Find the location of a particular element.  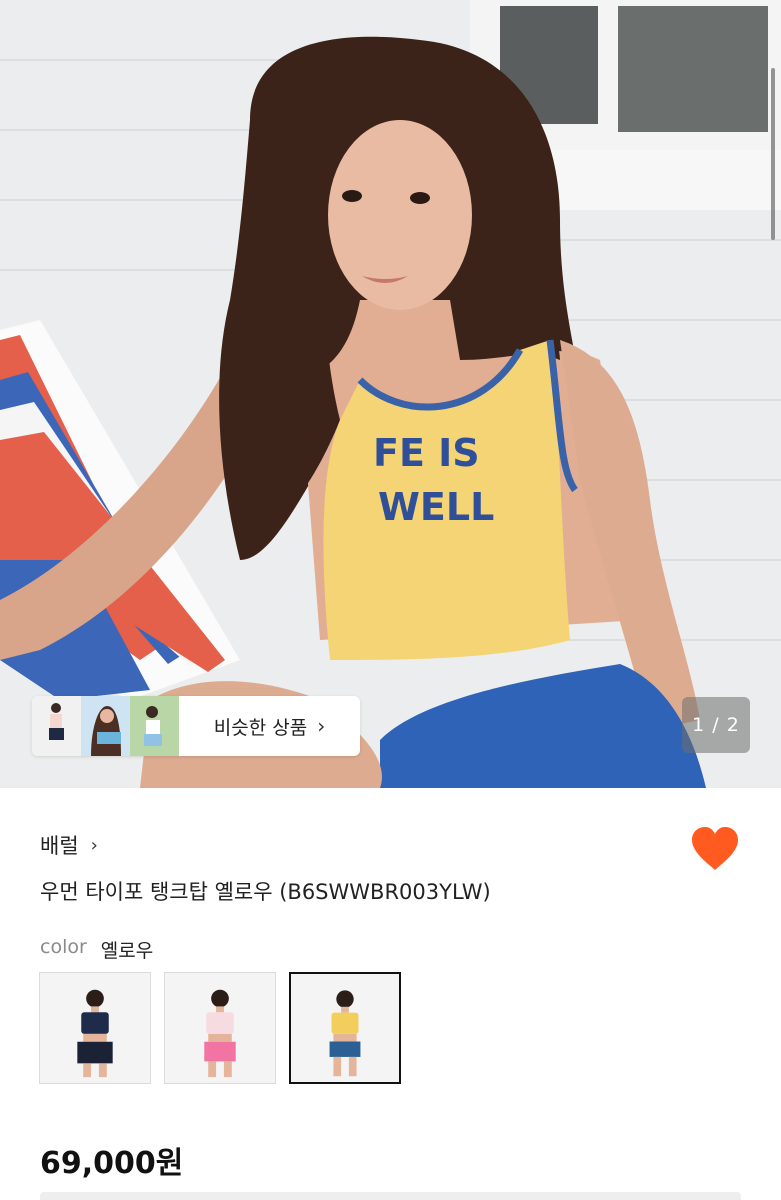

shirt-print-line1: FE IS is located at coordinates (426, 453).